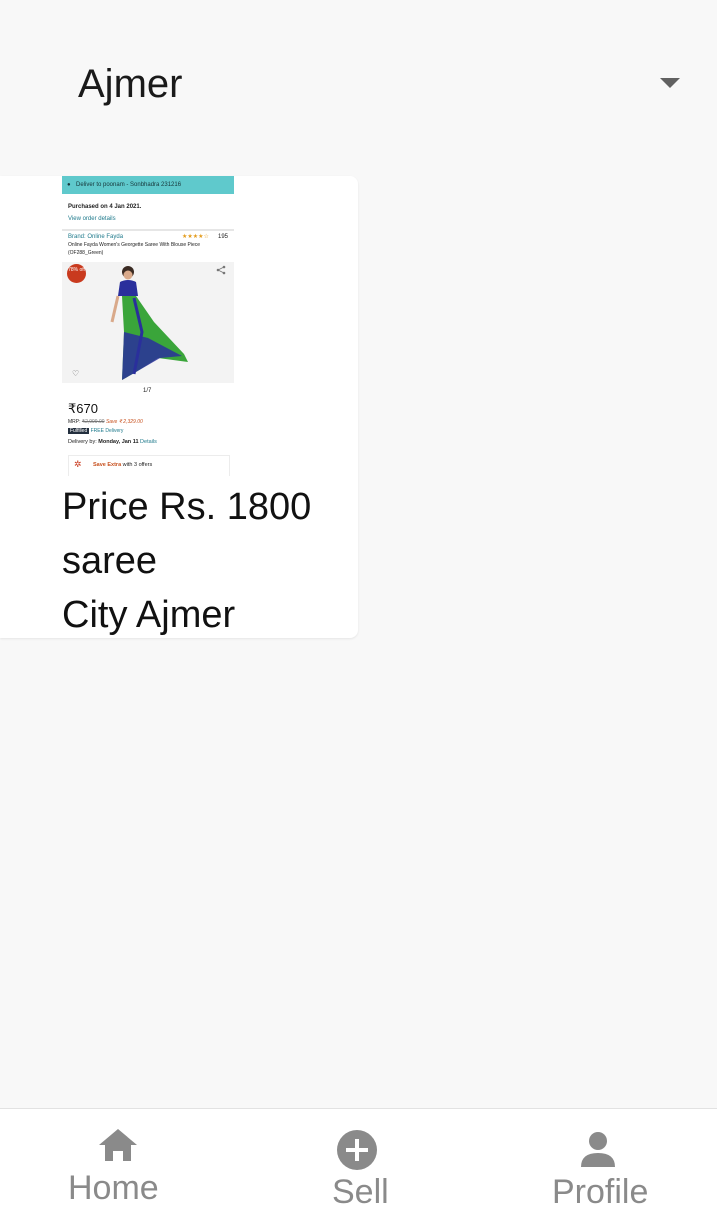 This screenshot has width=717, height=1222. Describe the element at coordinates (83, 408) in the screenshot. I see `thumb-price: ₹670` at that location.